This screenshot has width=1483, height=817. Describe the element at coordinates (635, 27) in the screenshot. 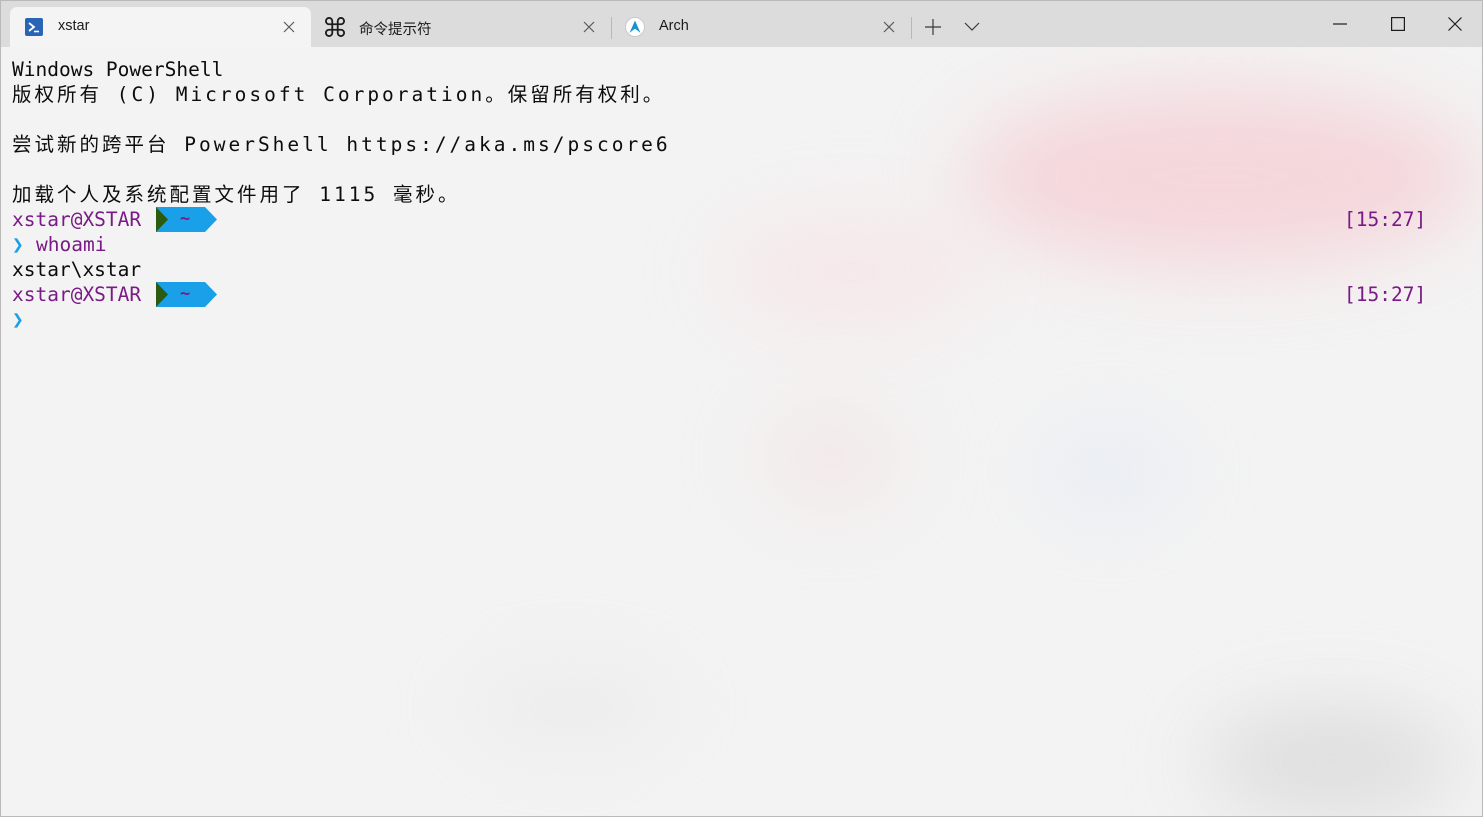

I see `arch-linux-icon` at that location.